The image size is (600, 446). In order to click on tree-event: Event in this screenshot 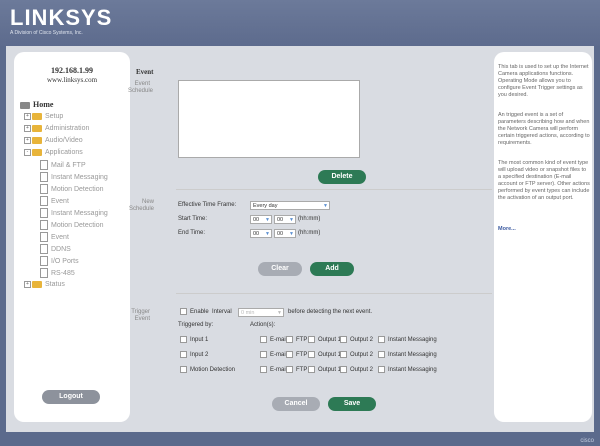, I will do `click(54, 201)`.